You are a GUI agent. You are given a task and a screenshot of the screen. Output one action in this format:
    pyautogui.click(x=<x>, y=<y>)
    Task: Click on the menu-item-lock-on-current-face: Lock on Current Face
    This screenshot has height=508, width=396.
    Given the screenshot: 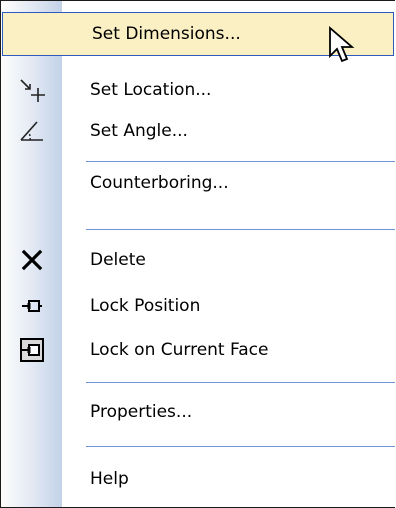 What is the action you would take?
    pyautogui.click(x=198, y=350)
    